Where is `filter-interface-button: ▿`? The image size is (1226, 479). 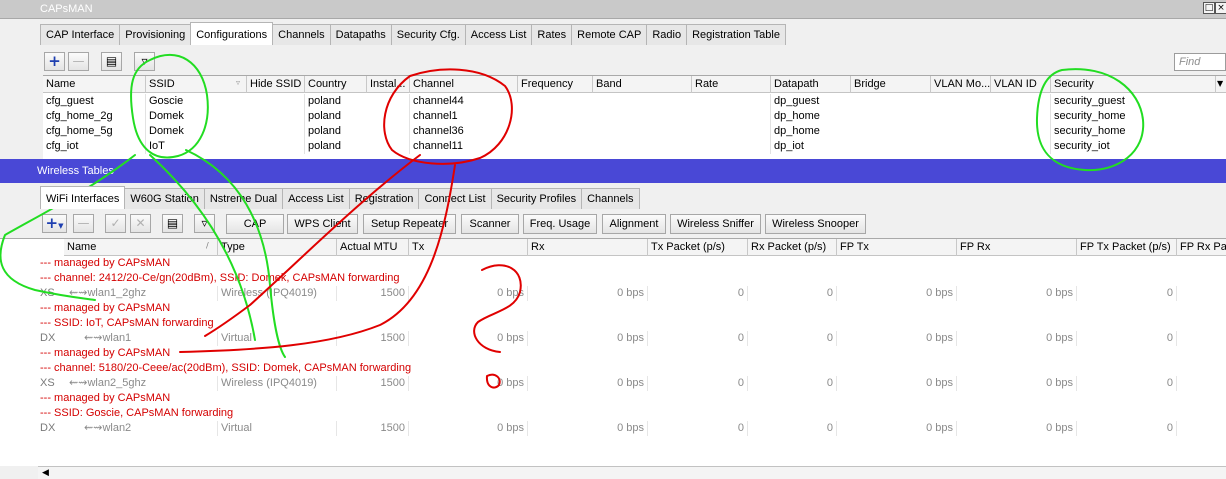
filter-interface-button: ▿ is located at coordinates (204, 223).